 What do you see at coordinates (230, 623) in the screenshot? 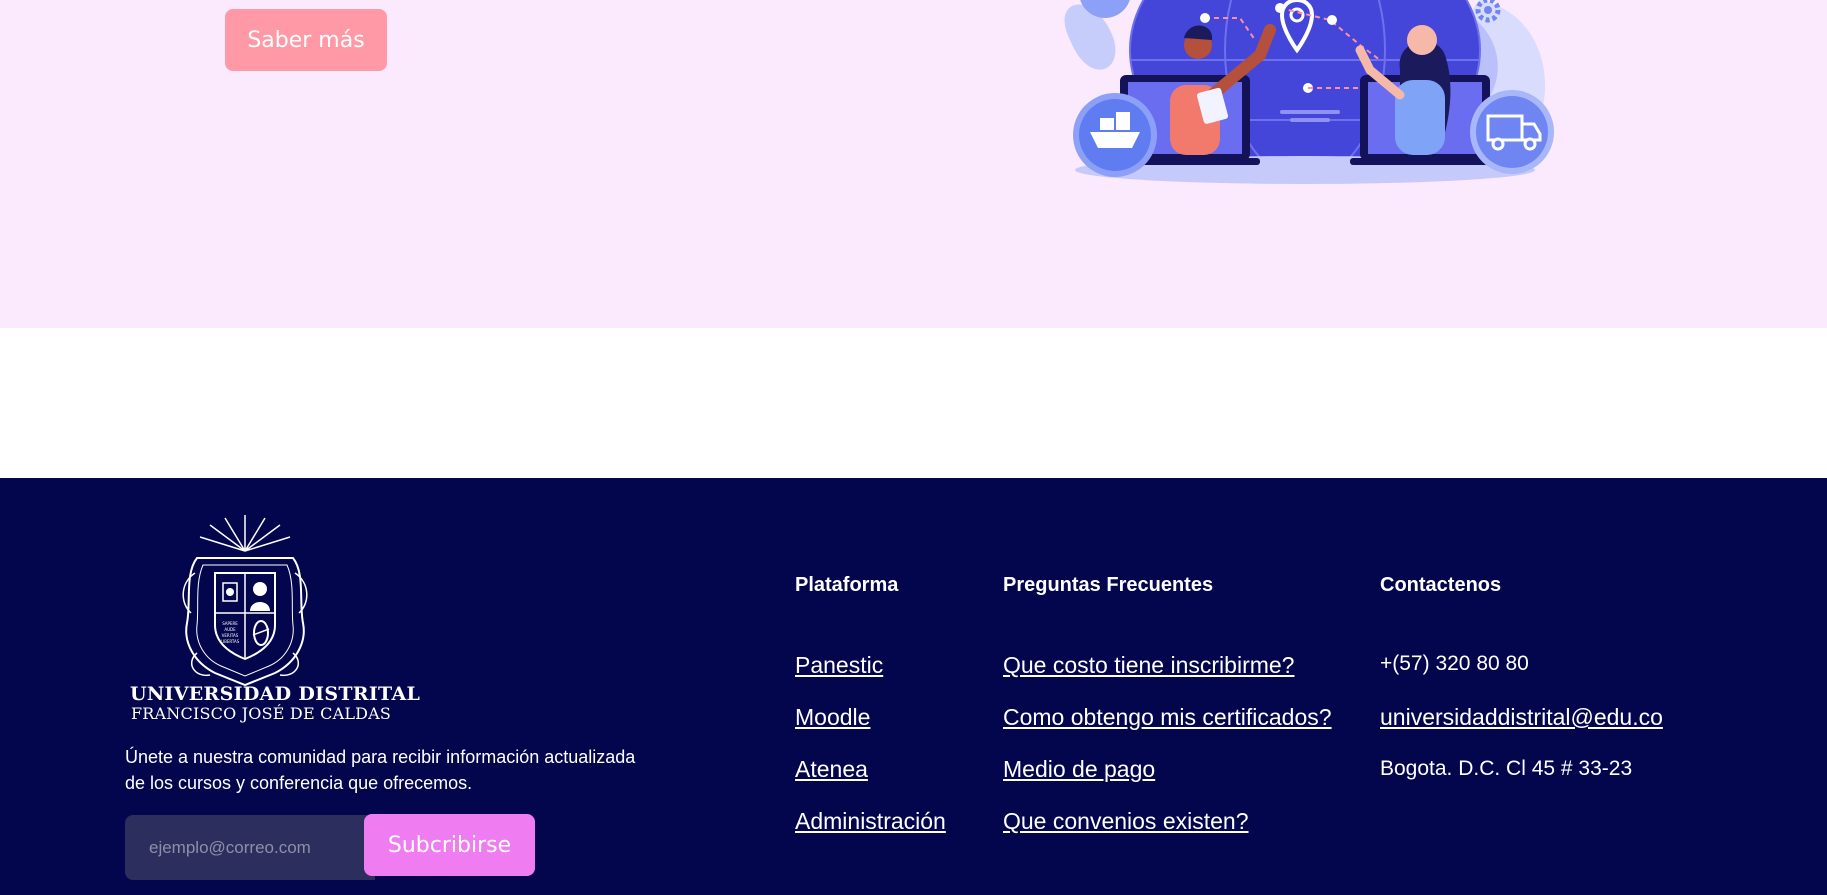
I see `svg-text: SAPERE` at bounding box center [230, 623].